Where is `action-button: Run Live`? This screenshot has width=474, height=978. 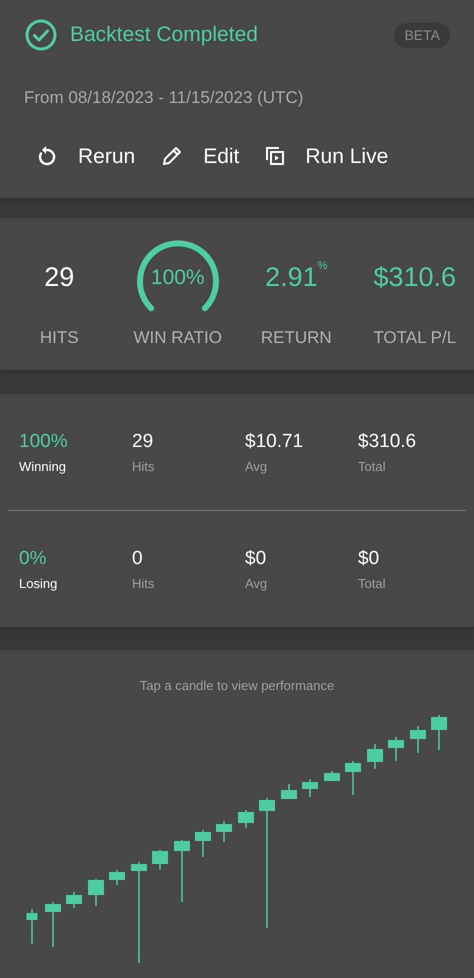 action-button: Run Live is located at coordinates (326, 156).